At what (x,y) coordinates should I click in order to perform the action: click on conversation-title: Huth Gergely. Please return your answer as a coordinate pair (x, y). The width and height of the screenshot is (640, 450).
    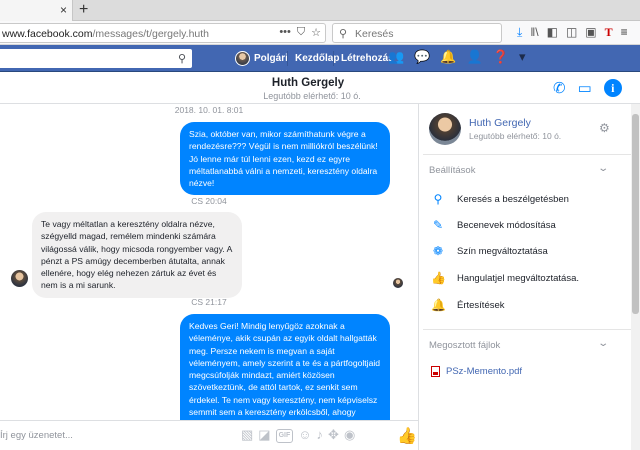
    Looking at the image, I should click on (316, 83).